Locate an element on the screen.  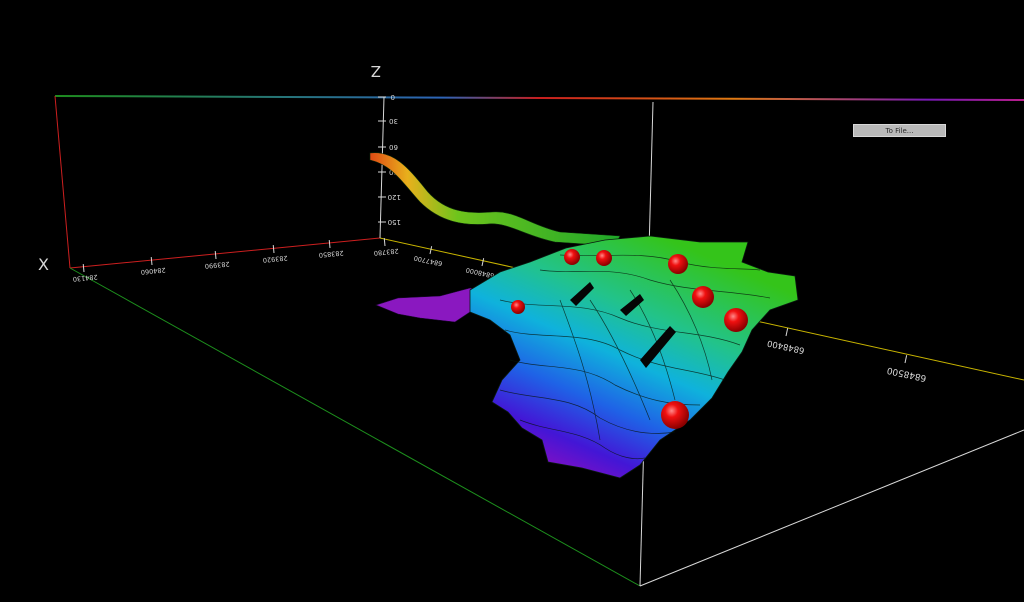
x-tick: 283780 is located at coordinates (386, 247).